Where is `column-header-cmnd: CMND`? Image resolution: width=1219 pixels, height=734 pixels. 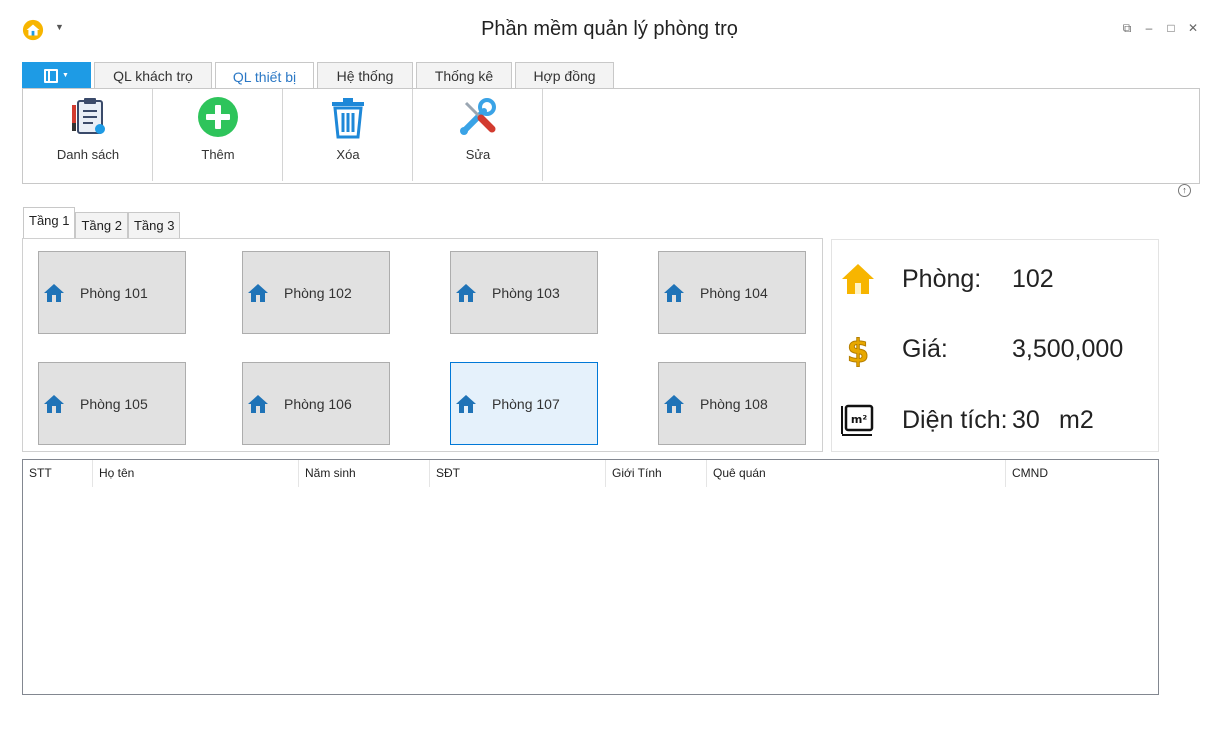
column-header-cmnd: CMND is located at coordinates (1082, 473).